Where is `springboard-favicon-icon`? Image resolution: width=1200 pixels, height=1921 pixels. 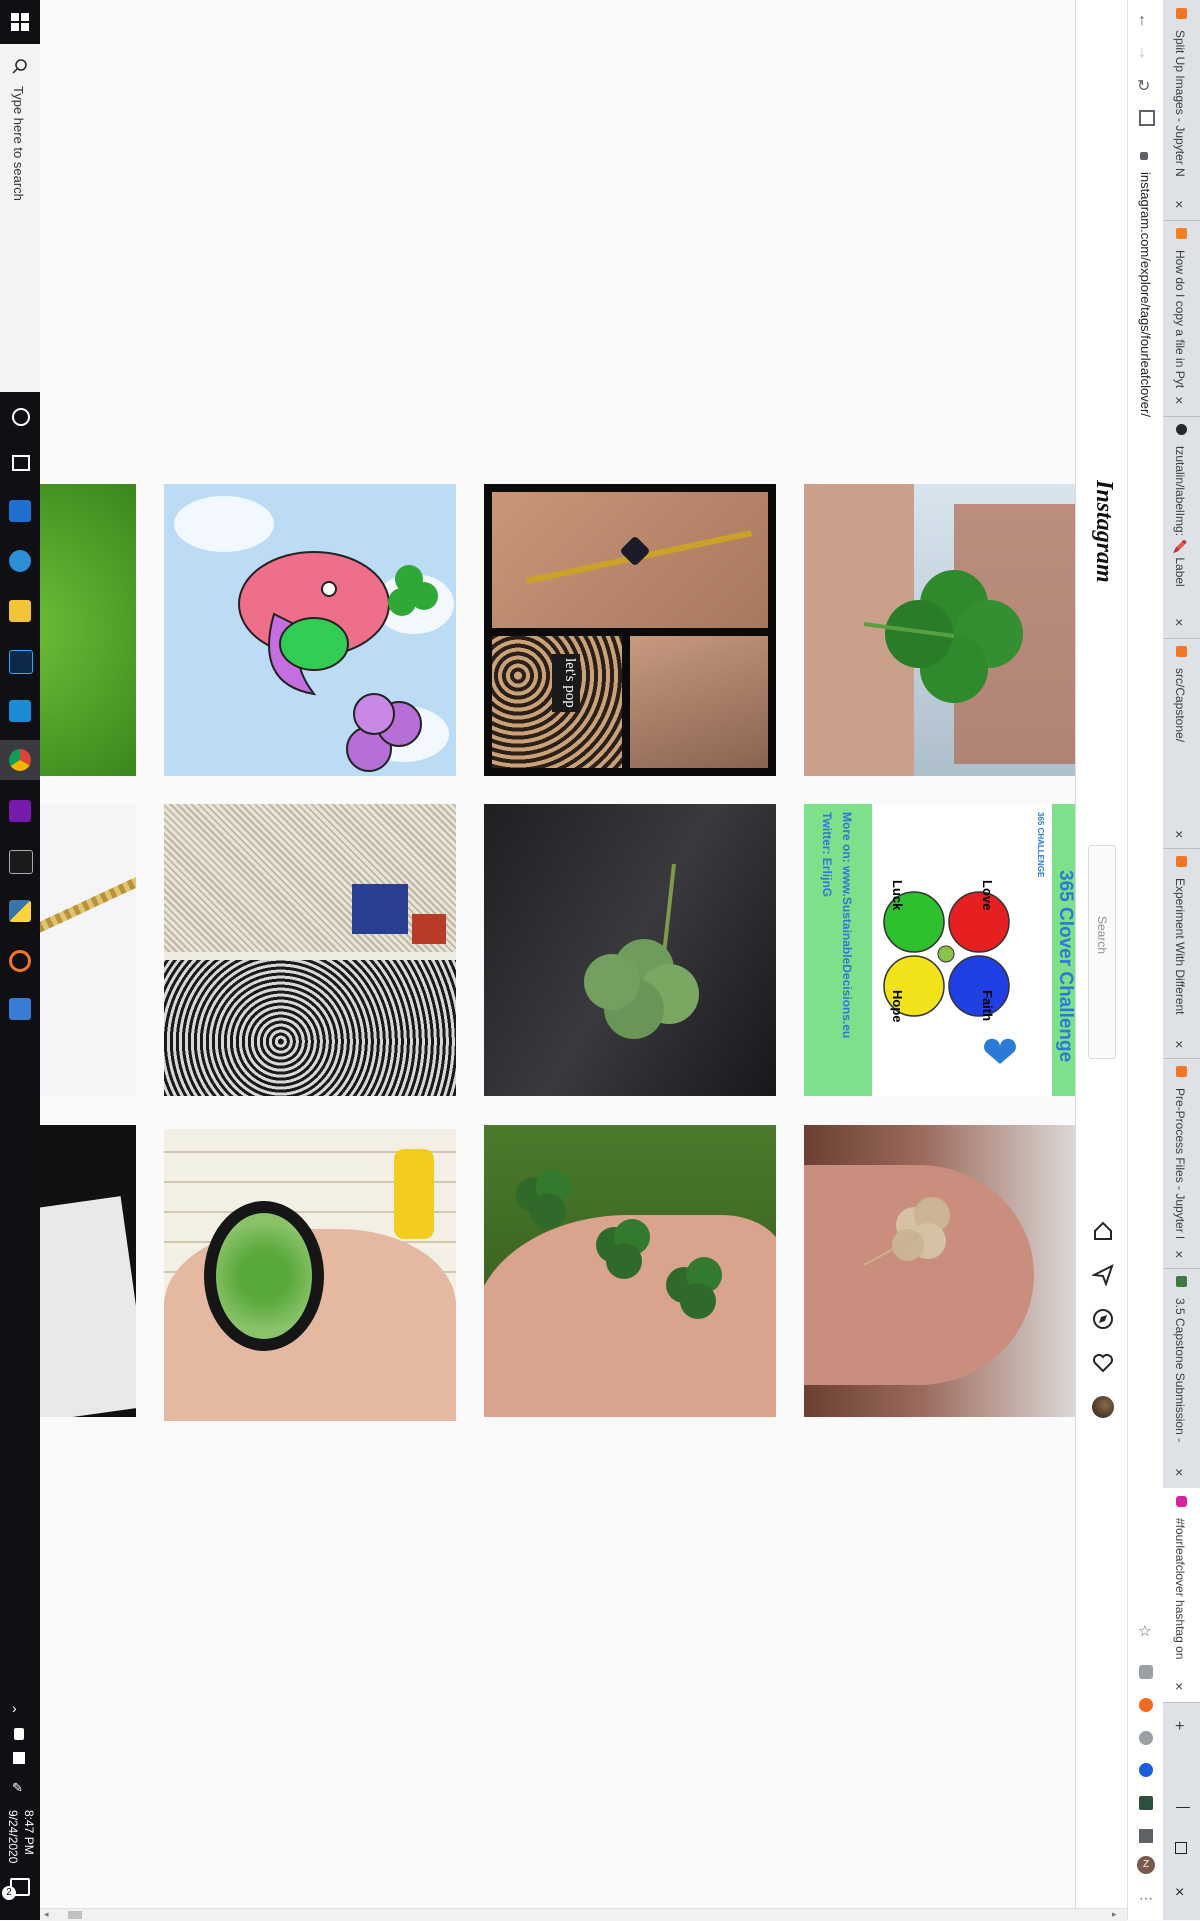 springboard-favicon-icon is located at coordinates (1181, 1281).